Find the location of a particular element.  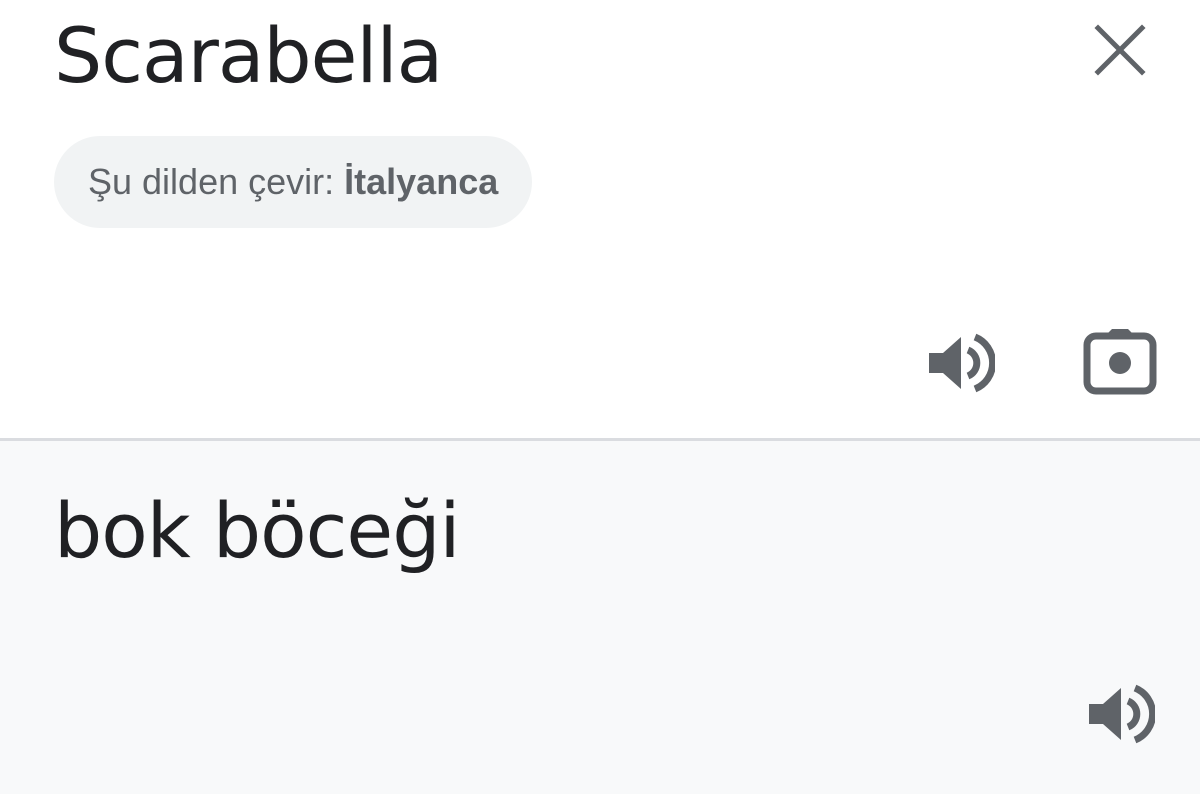

camera-icon is located at coordinates (1120, 364).